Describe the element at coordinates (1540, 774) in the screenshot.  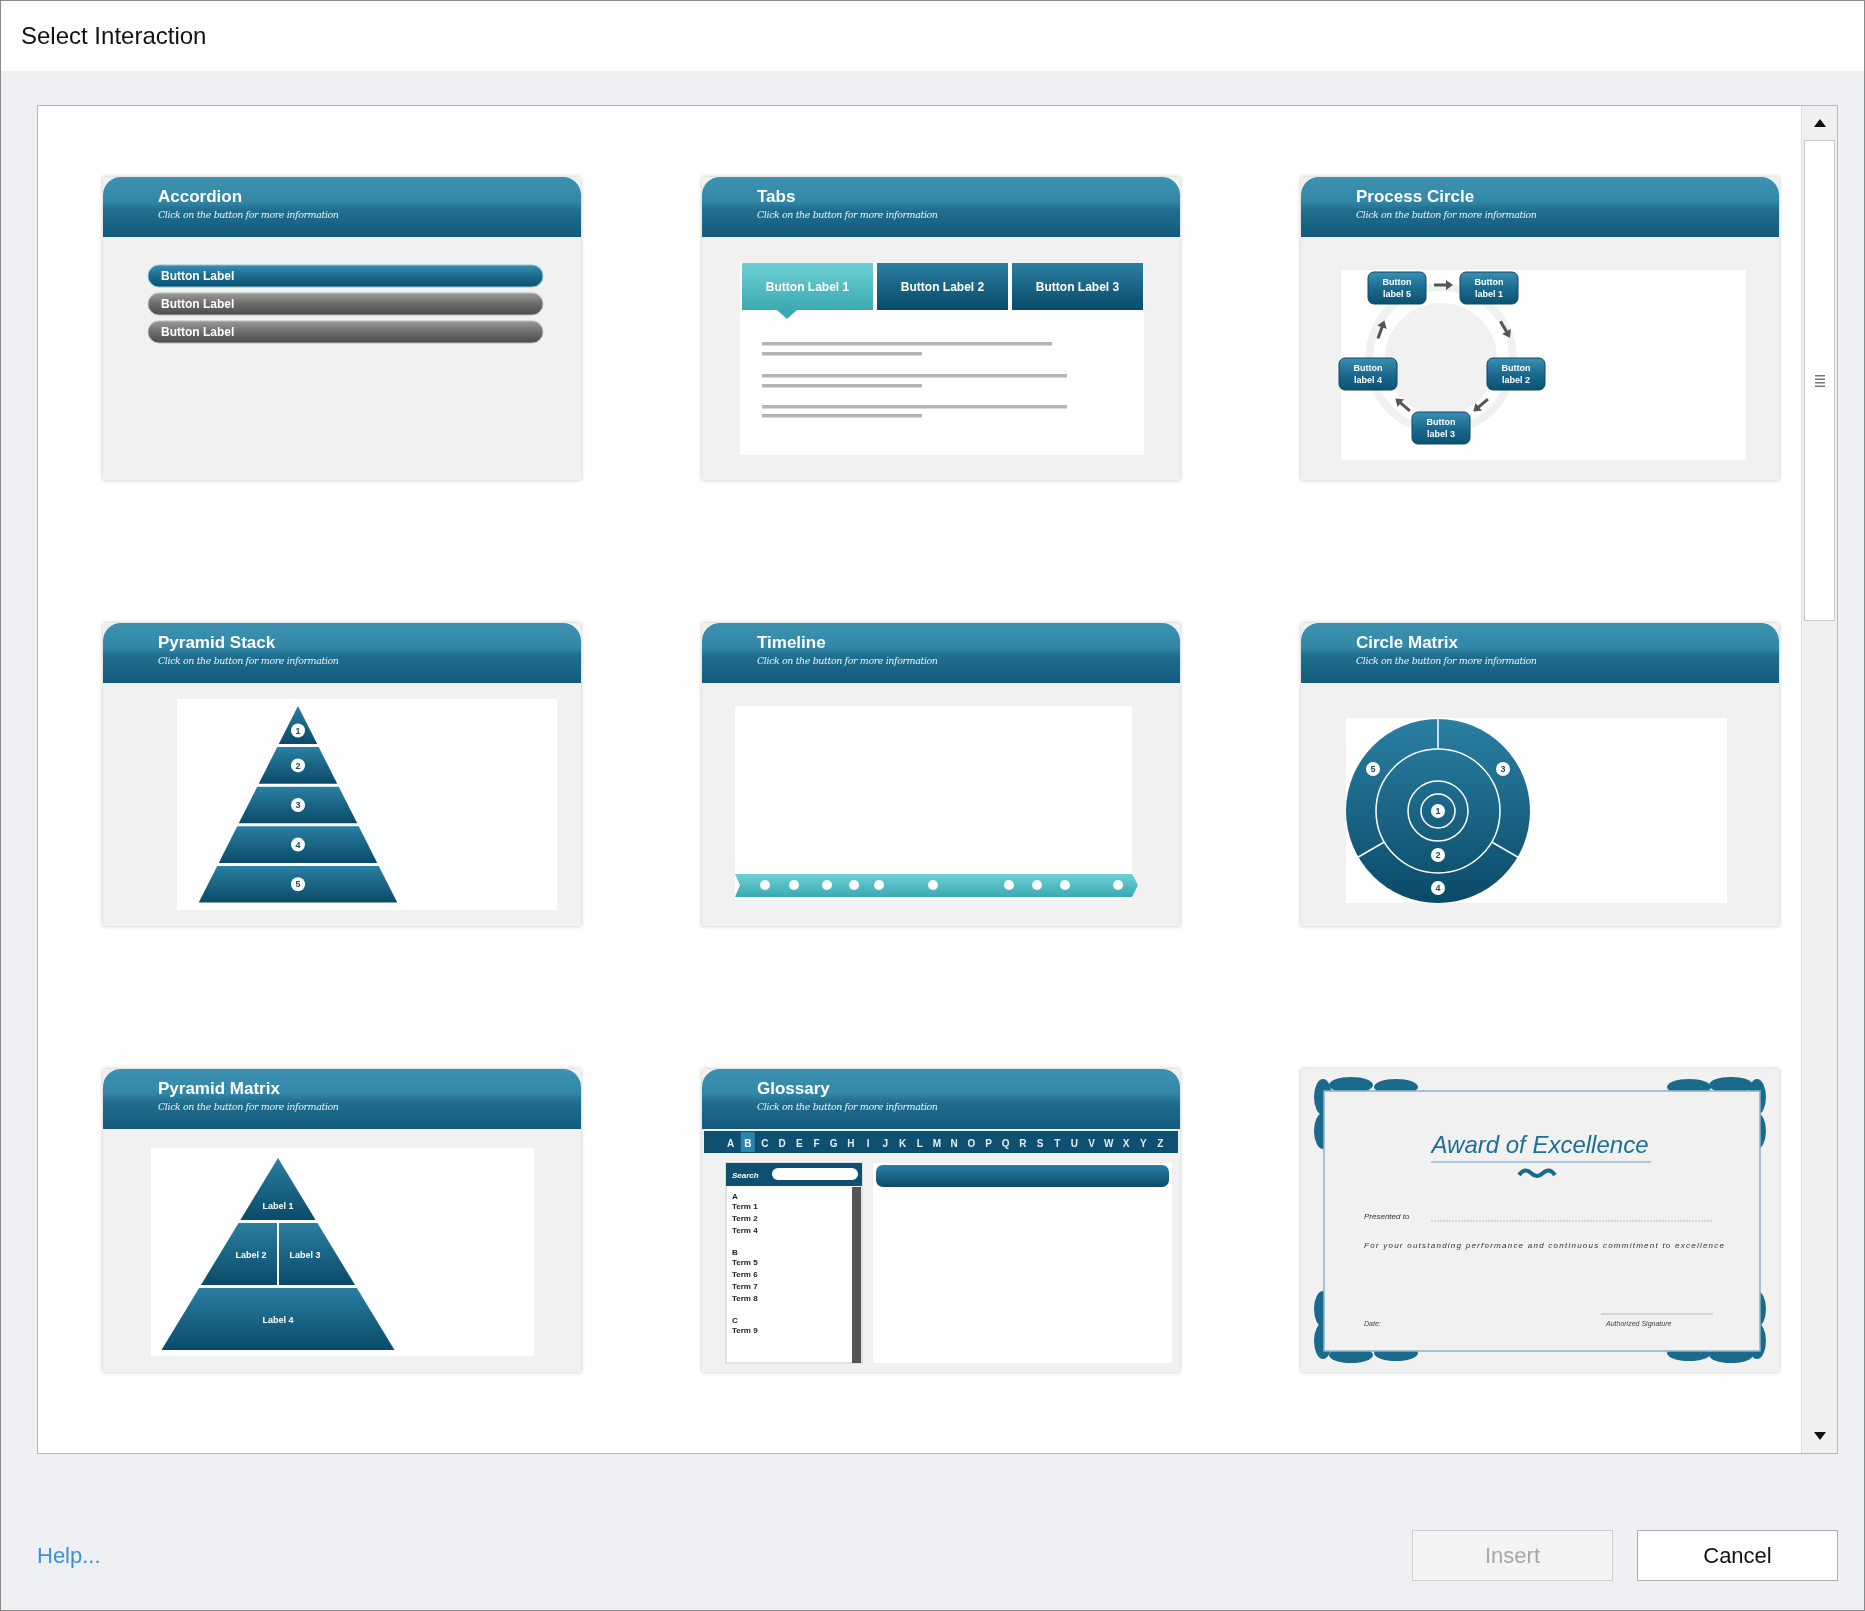
I see `interaction-card: Circle Matrix Click on the button for more information 1 2 3 4 5` at that location.